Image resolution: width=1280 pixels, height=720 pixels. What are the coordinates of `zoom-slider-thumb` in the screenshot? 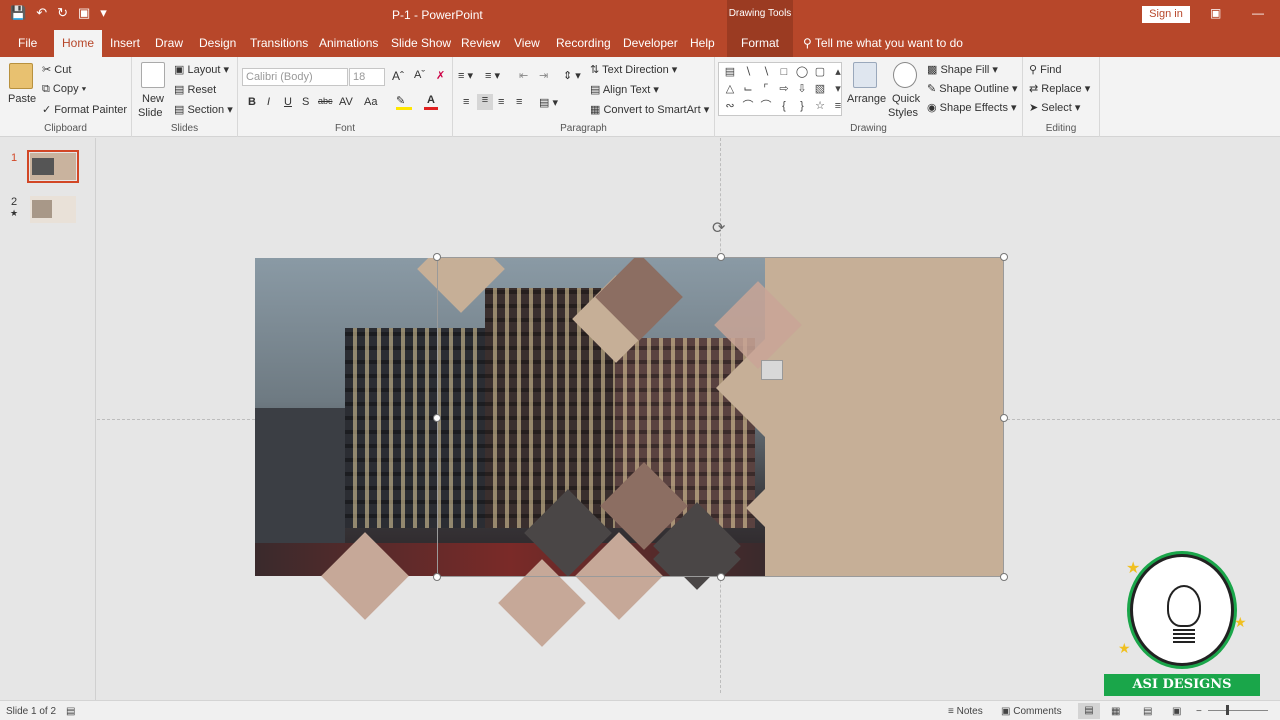 It's located at (1227, 710).